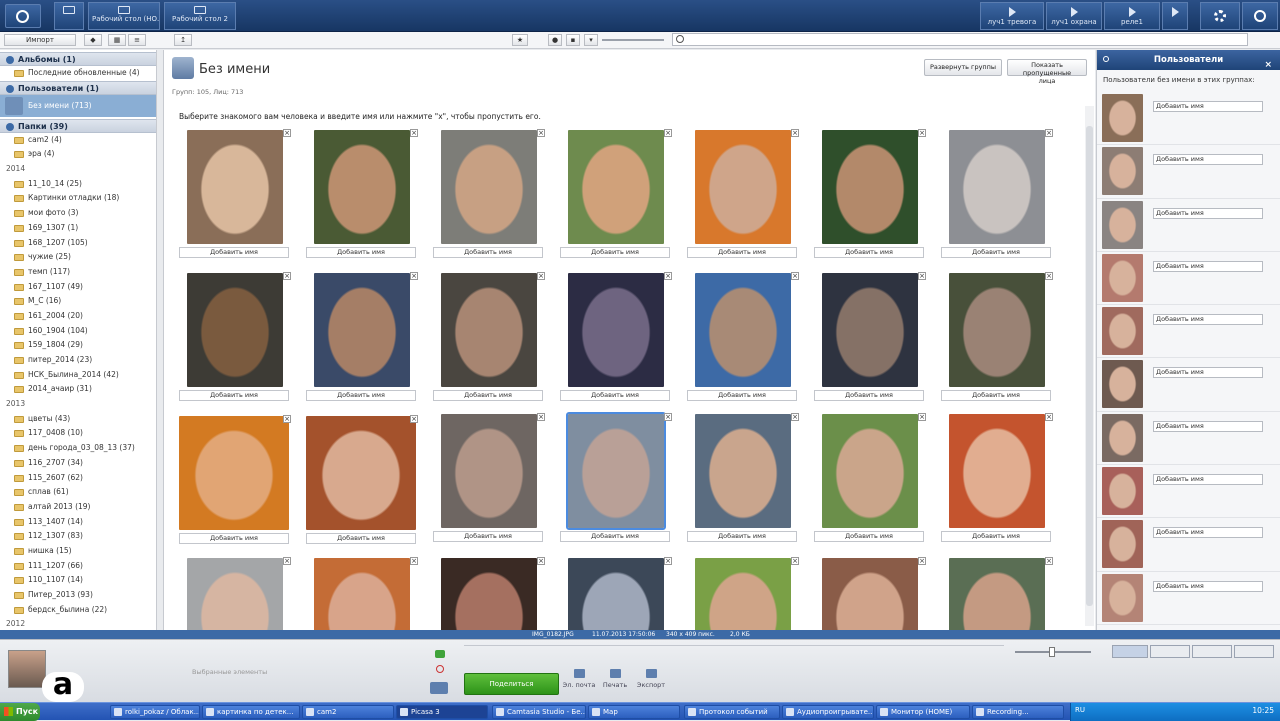 This screenshot has height=721, width=1280. I want to click on show-skipped-button: Показать пропущенные лица, so click(1047, 72).